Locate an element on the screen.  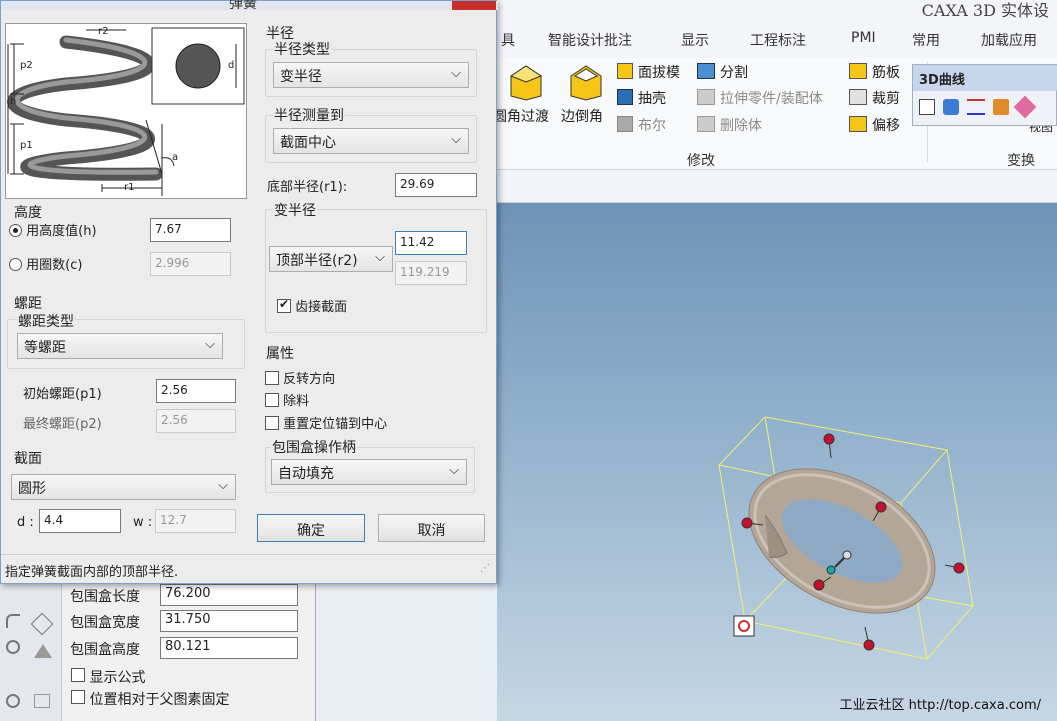
draft-icon is located at coordinates (625, 71).